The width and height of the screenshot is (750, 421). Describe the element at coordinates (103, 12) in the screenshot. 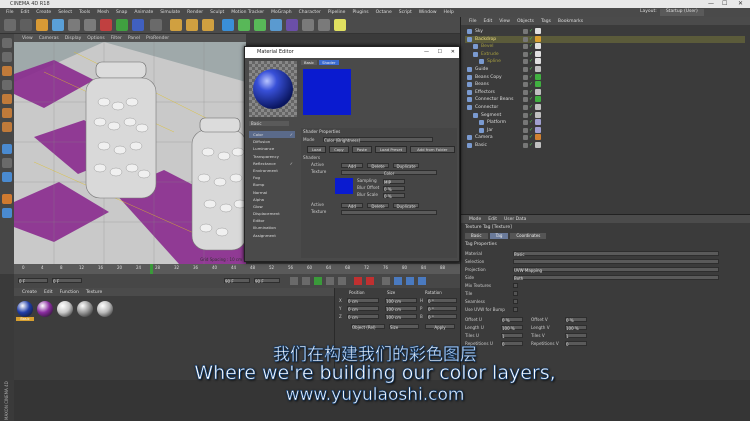

I see `menu-item: Mesh` at that location.